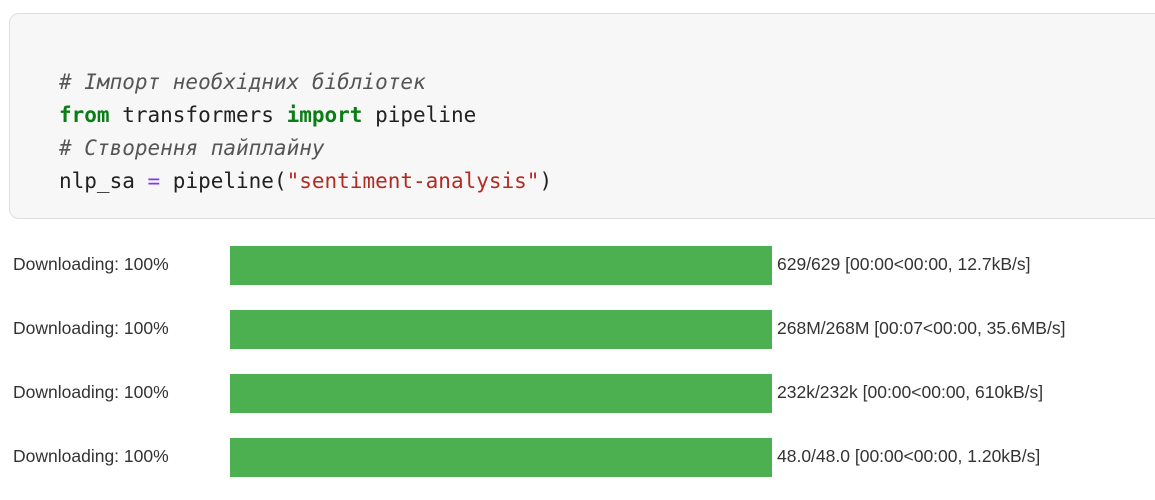 Image resolution: width=1155 pixels, height=500 pixels. I want to click on code-function-call: pipeline(, so click(229, 181).